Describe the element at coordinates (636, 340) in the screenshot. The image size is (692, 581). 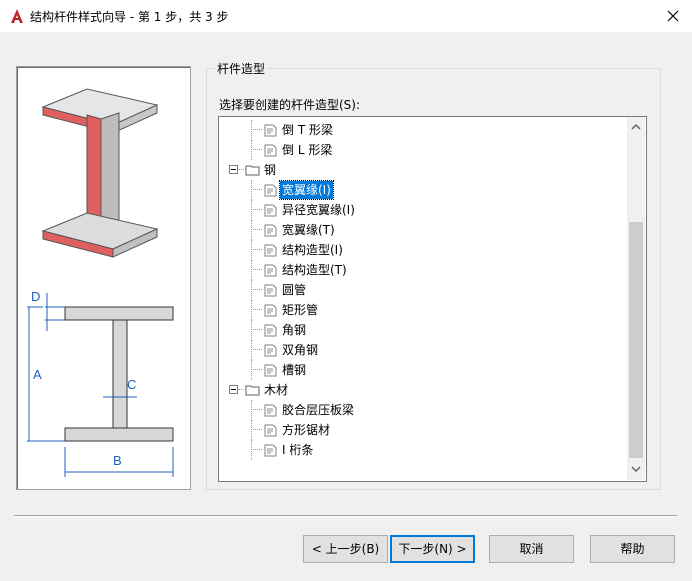
I see `scrollbar-thumb` at that location.